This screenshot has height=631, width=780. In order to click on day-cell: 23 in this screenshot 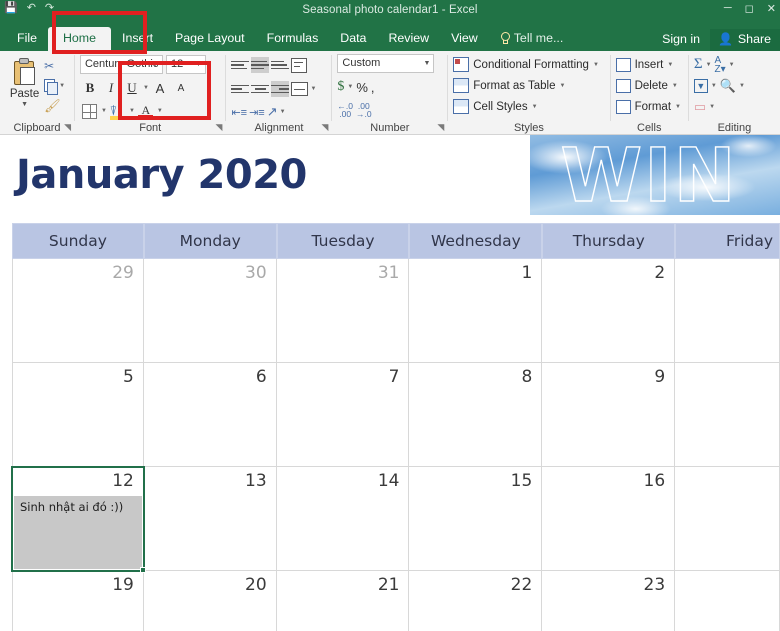, I will do `click(609, 601)`.